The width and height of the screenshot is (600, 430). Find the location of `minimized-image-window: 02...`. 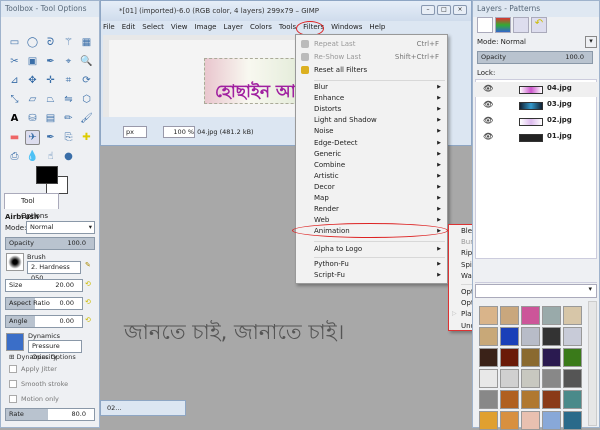

minimized-image-window: 02... is located at coordinates (143, 408).